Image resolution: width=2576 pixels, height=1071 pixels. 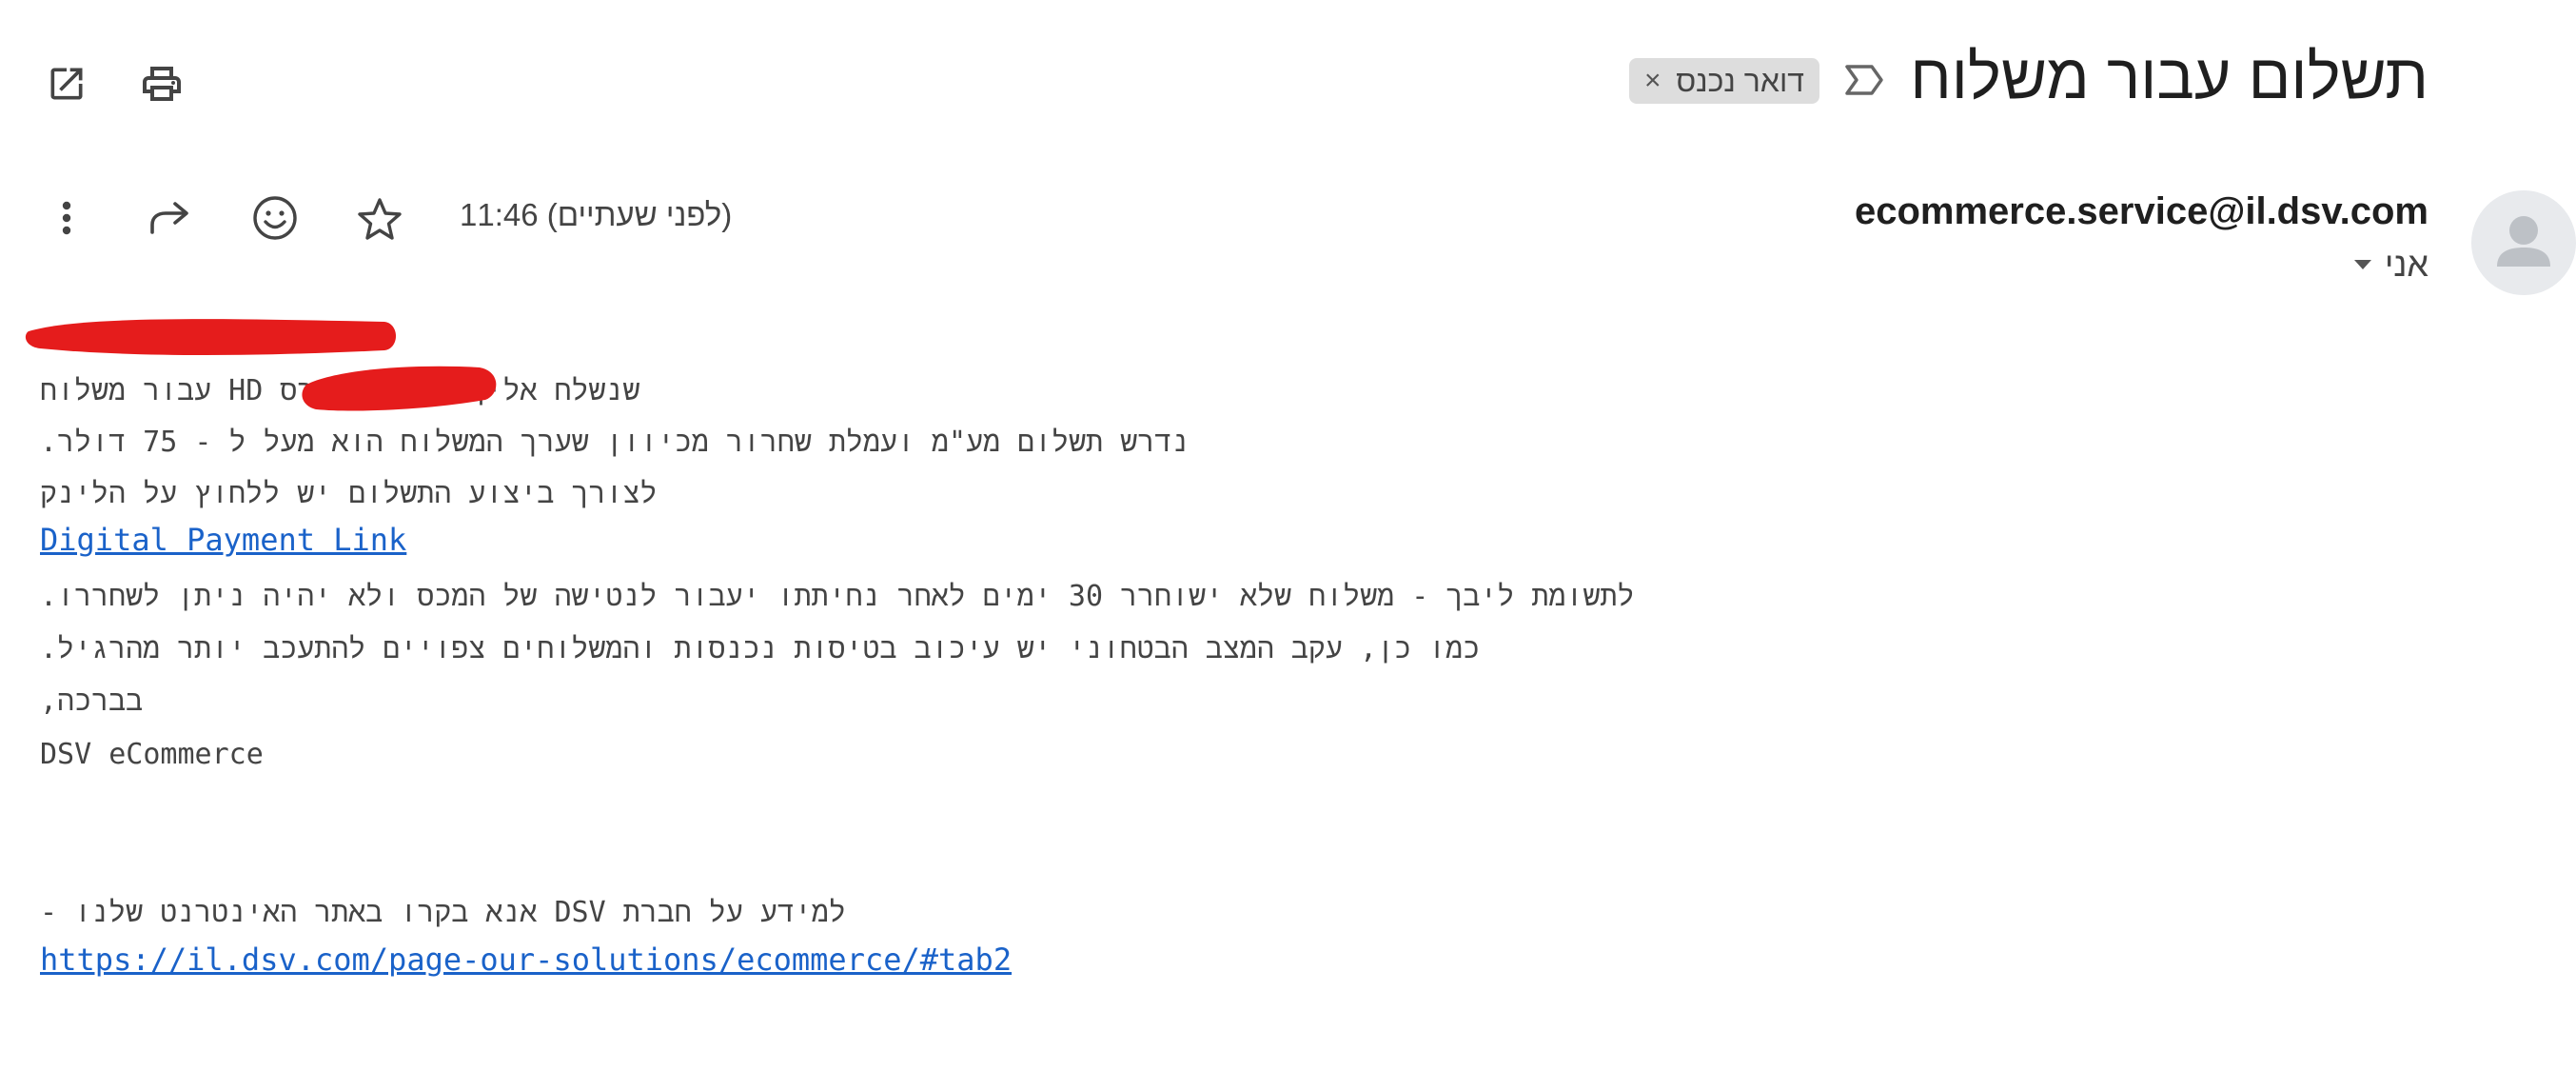 I want to click on add-reaction-button, so click(x=275, y=218).